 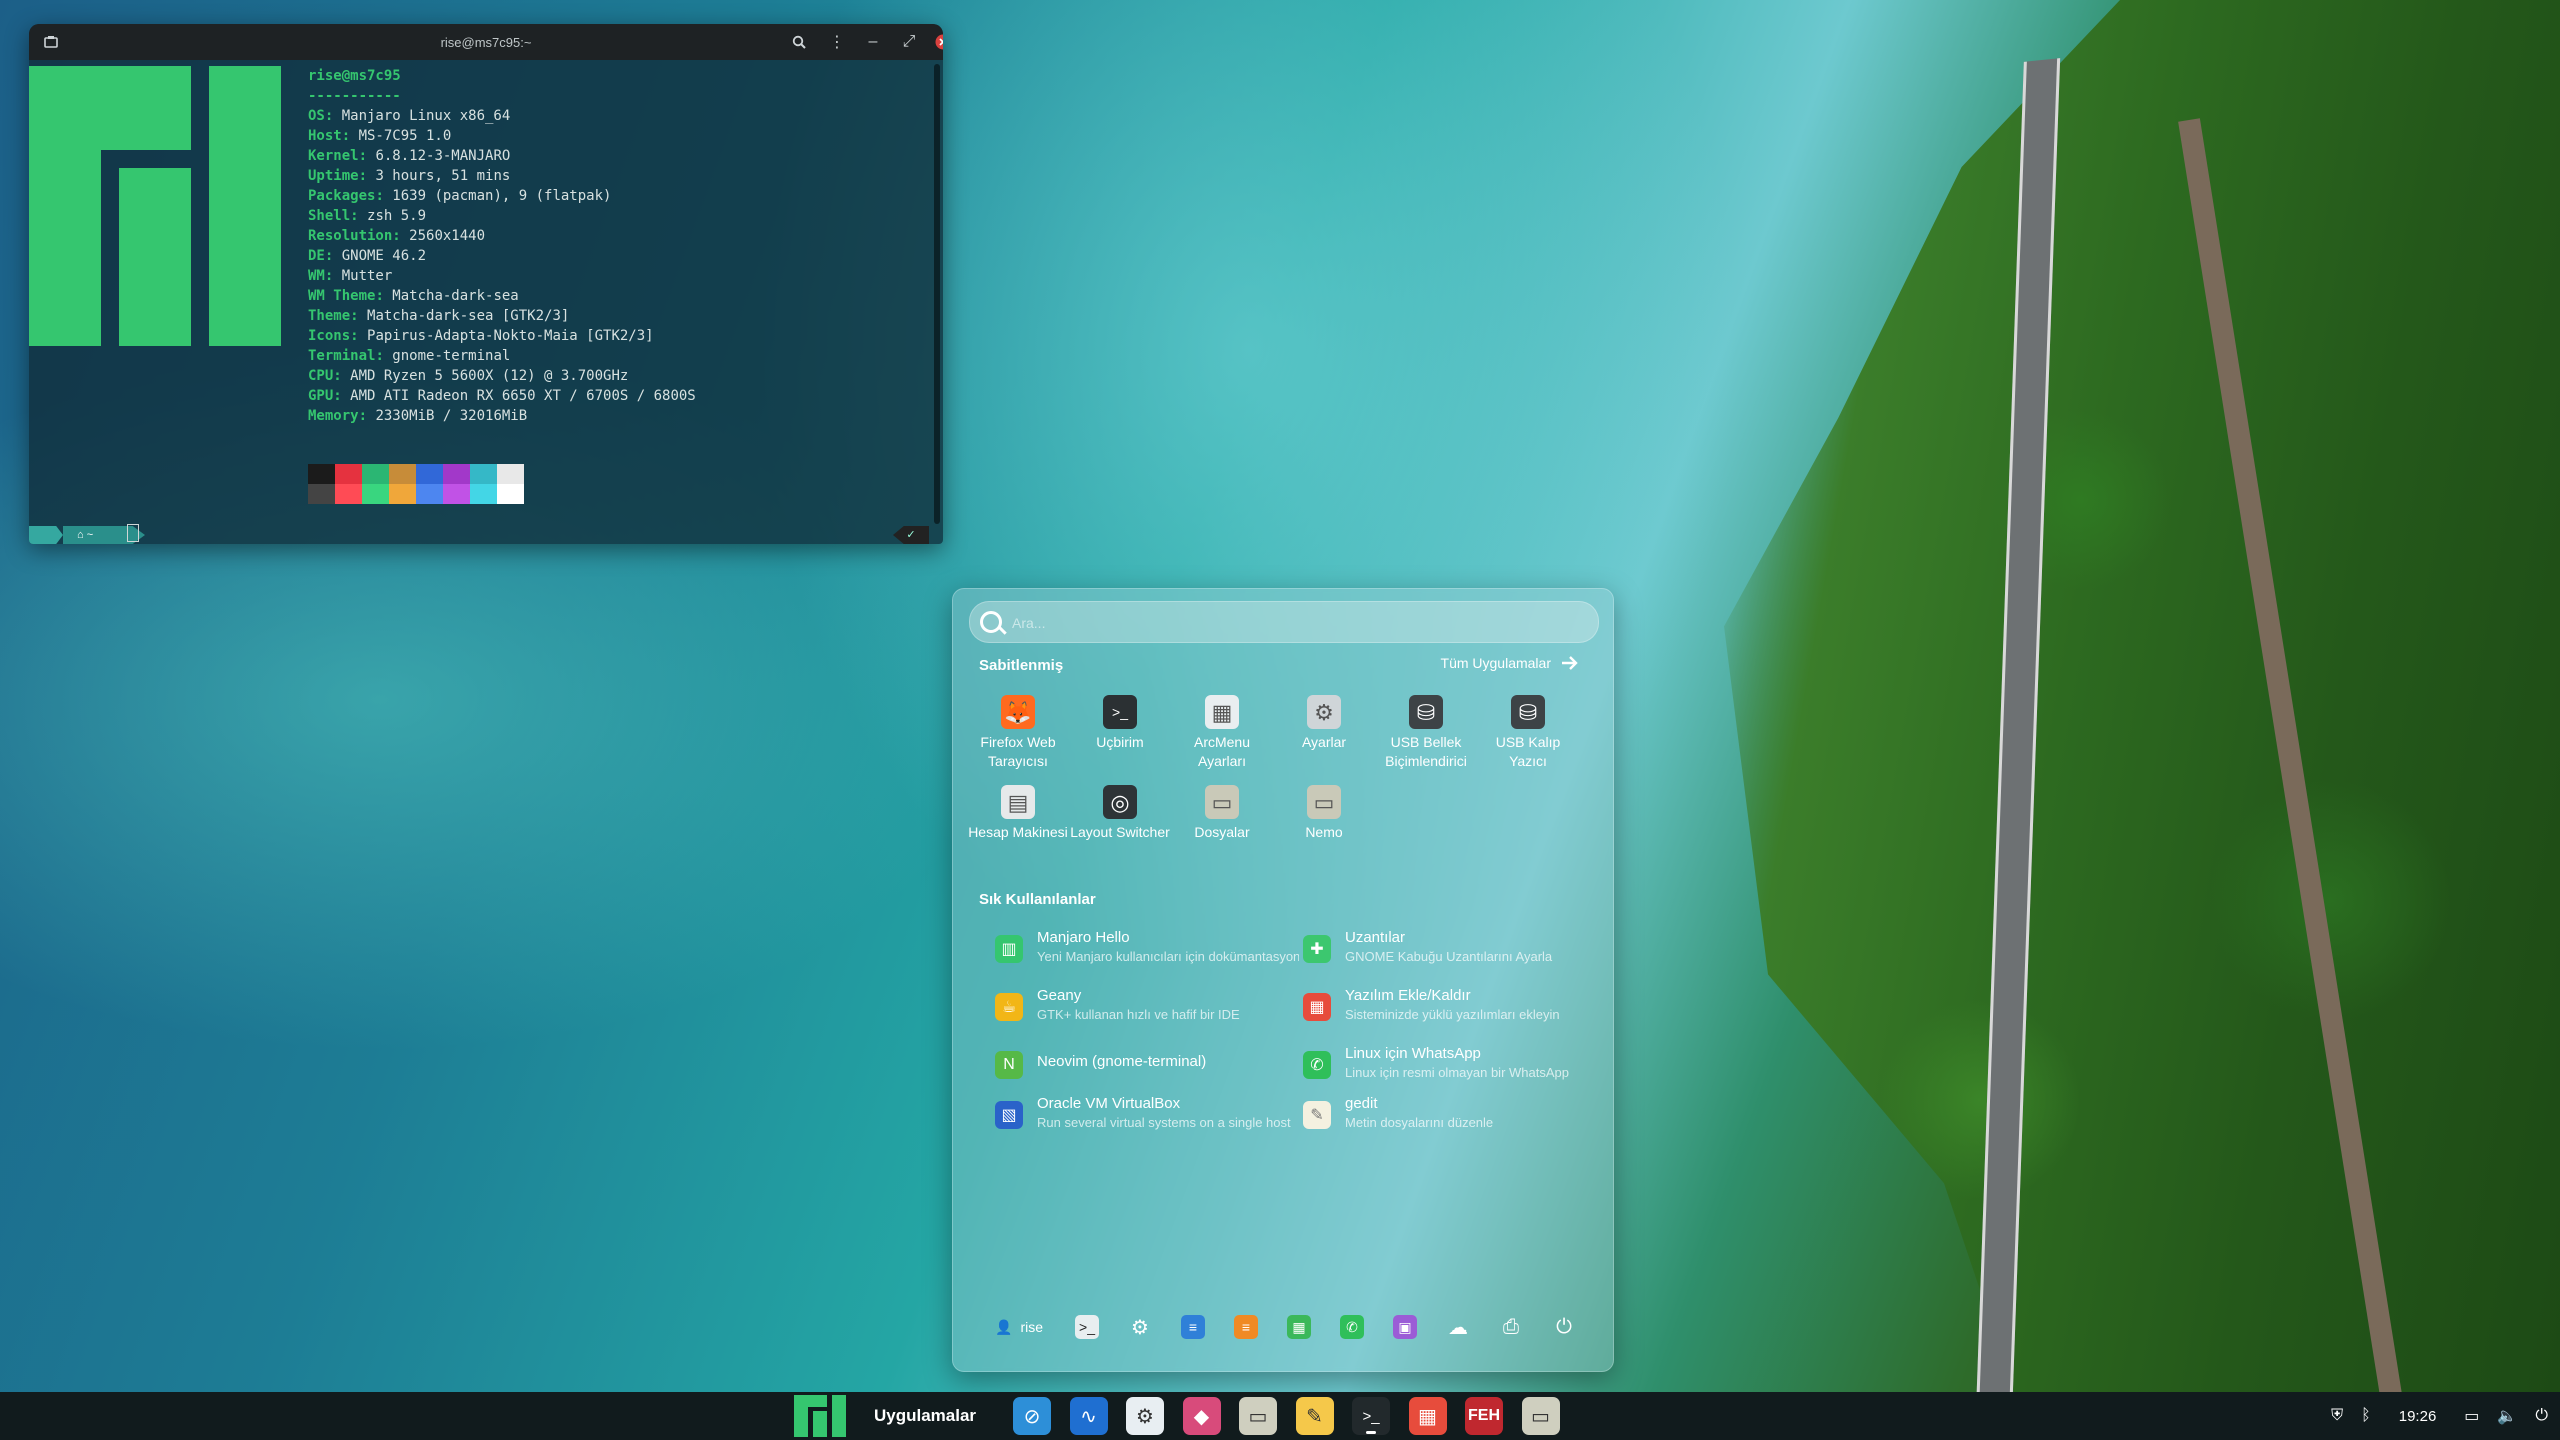 I want to click on orange-doc-icon: ≡, so click(x=1246, y=1327).